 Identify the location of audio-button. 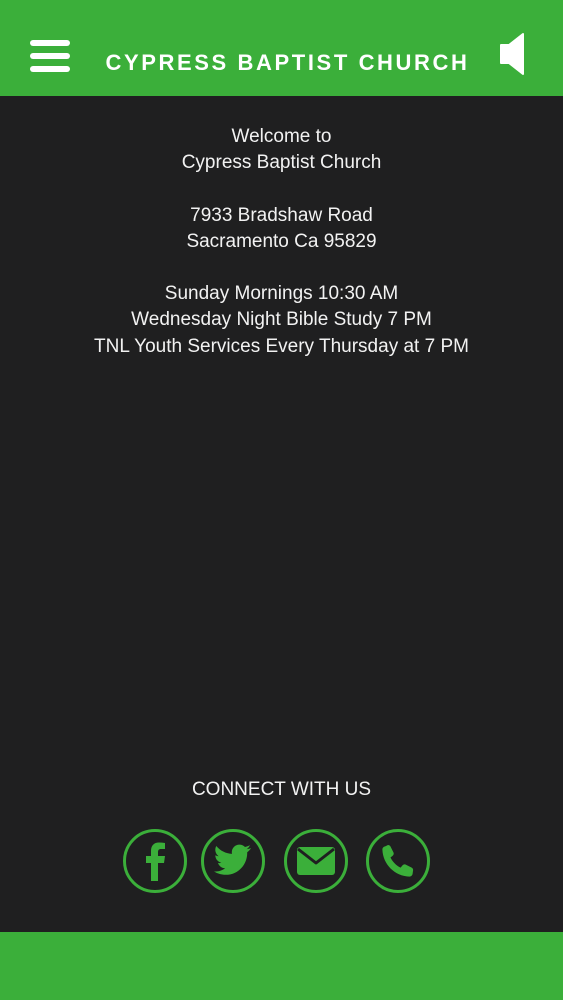
(513, 54).